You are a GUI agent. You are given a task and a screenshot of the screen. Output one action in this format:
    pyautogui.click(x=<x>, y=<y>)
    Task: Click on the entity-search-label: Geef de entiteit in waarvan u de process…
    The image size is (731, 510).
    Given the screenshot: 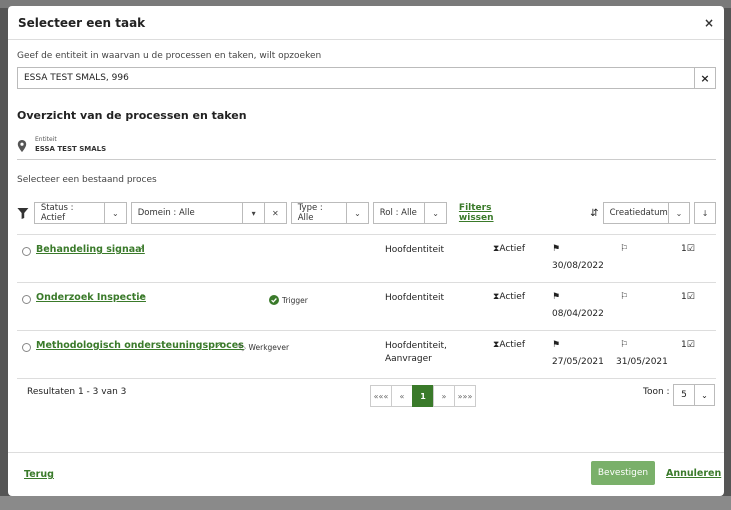 What is the action you would take?
    pyautogui.click(x=169, y=56)
    